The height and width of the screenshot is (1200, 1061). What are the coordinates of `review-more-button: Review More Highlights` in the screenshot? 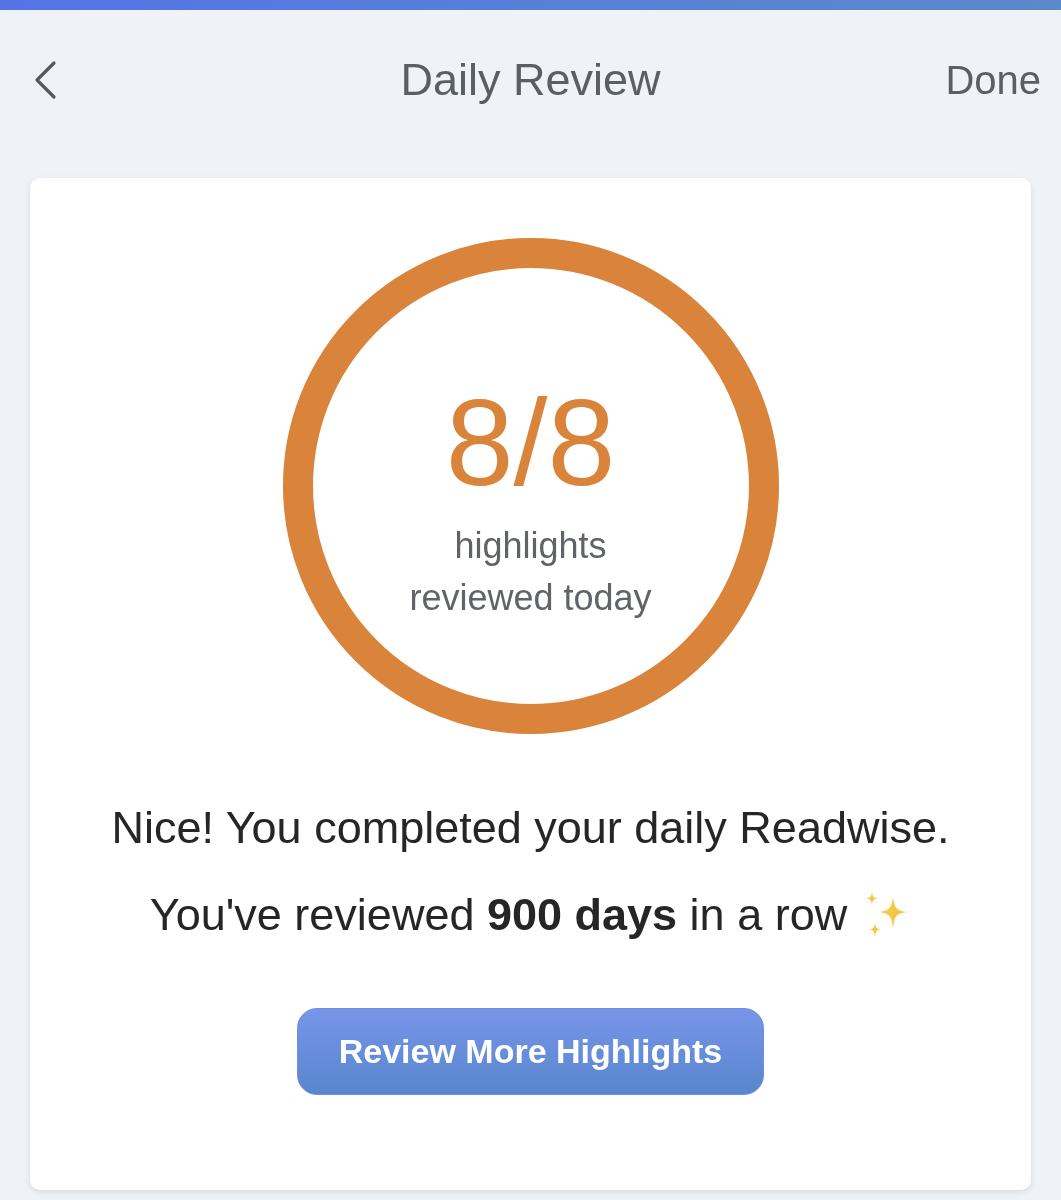 It's located at (530, 1051).